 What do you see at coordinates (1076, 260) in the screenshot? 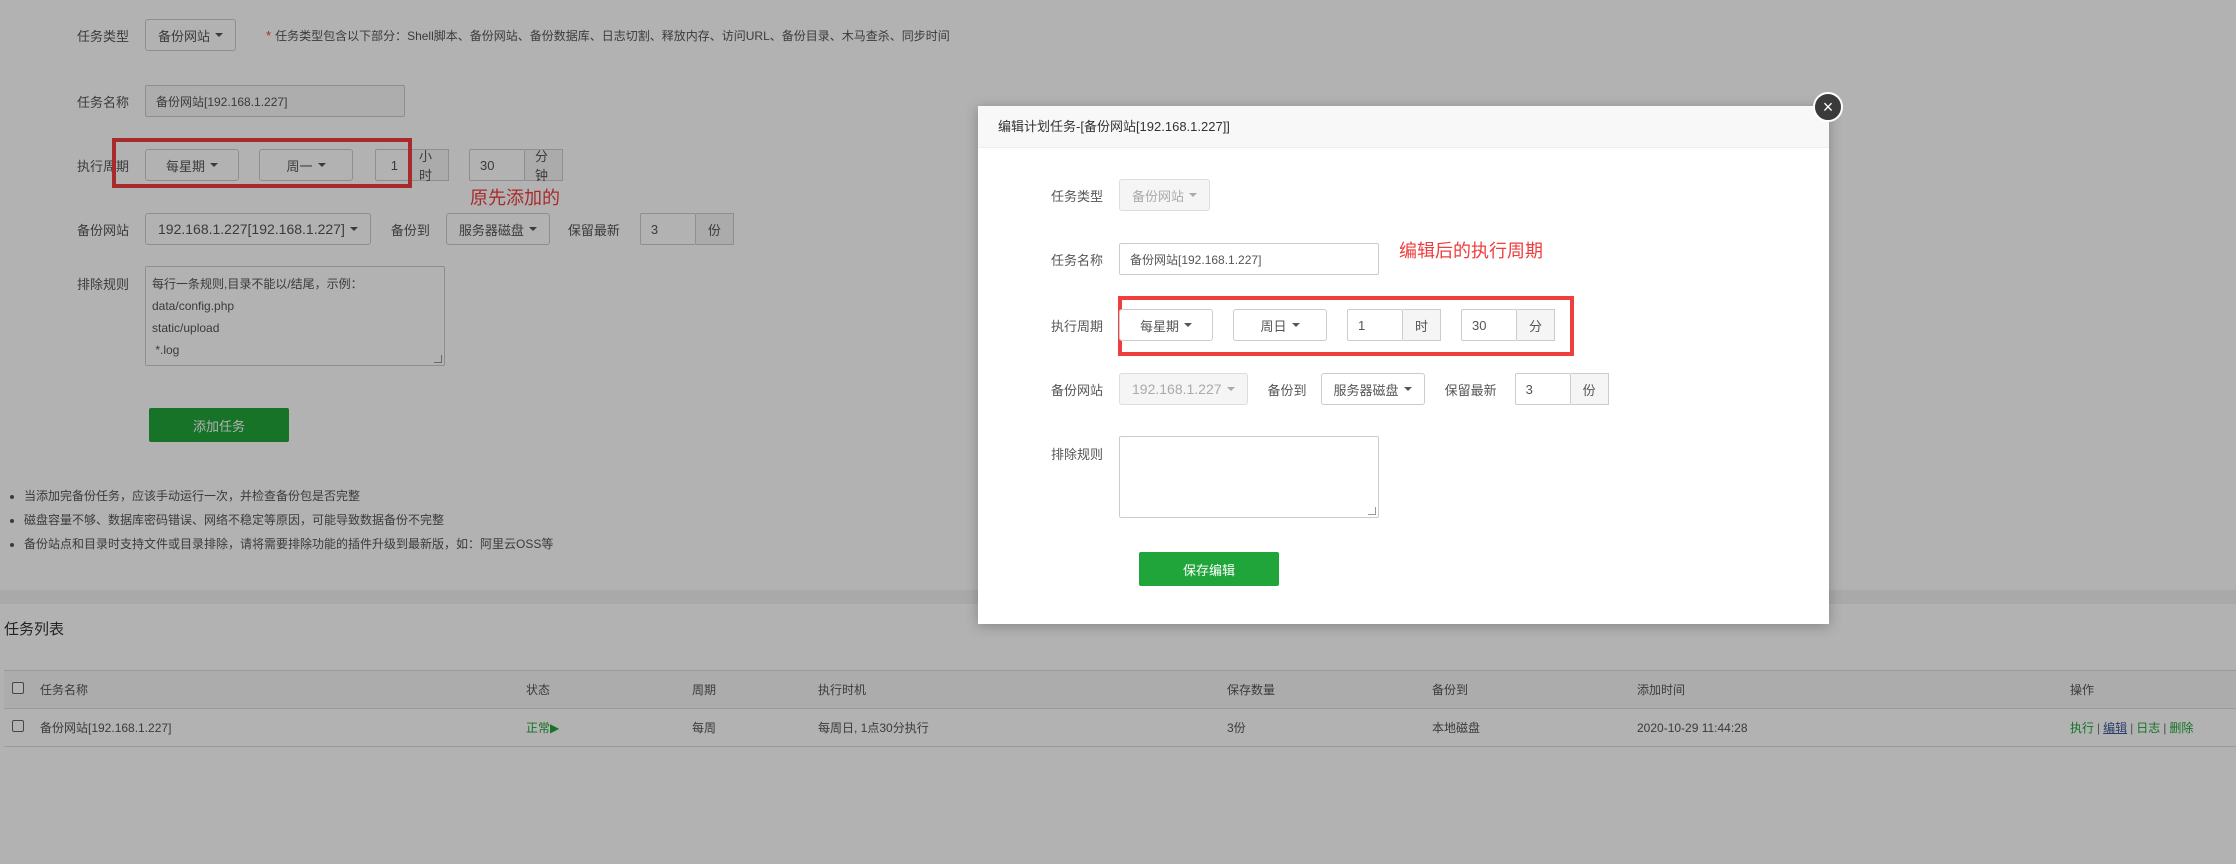
I see `dialog-task-name-label: 任务名称` at bounding box center [1076, 260].